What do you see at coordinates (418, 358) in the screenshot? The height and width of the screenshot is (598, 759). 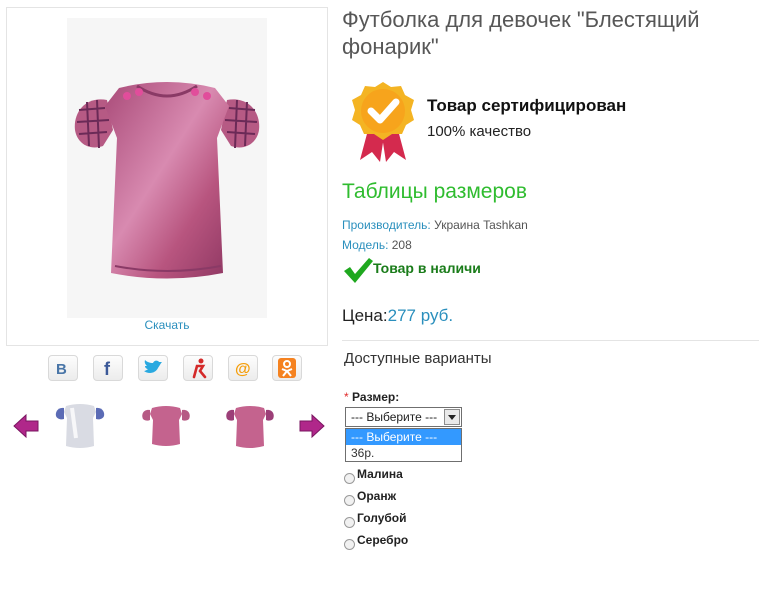 I see `variants-heading: Доступные варианты` at bounding box center [418, 358].